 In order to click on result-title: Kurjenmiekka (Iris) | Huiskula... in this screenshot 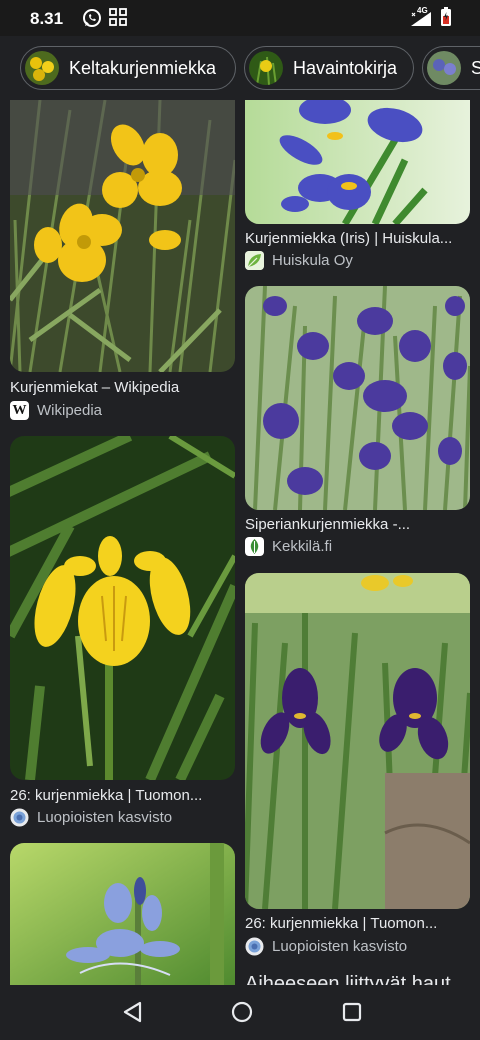, I will do `click(360, 238)`.